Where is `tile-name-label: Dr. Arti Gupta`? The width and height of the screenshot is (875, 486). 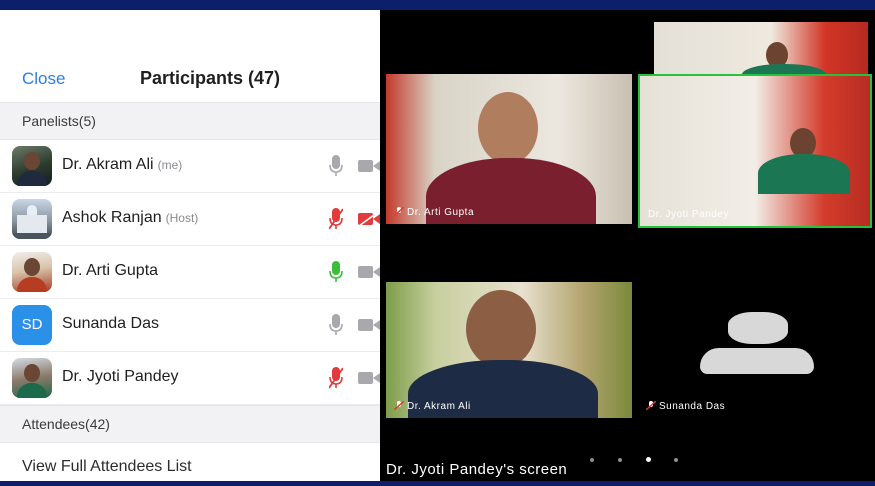
tile-name-label: Dr. Arti Gupta is located at coordinates (434, 212).